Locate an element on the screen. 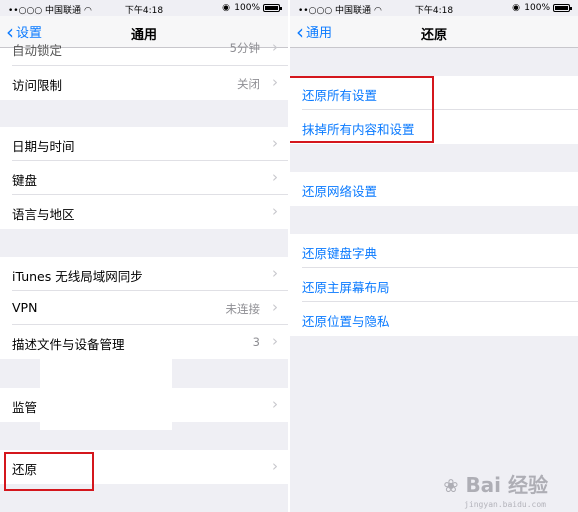 This screenshot has height=512, width=578. navigation-bar: ‹ 通用 还原 is located at coordinates (434, 32).